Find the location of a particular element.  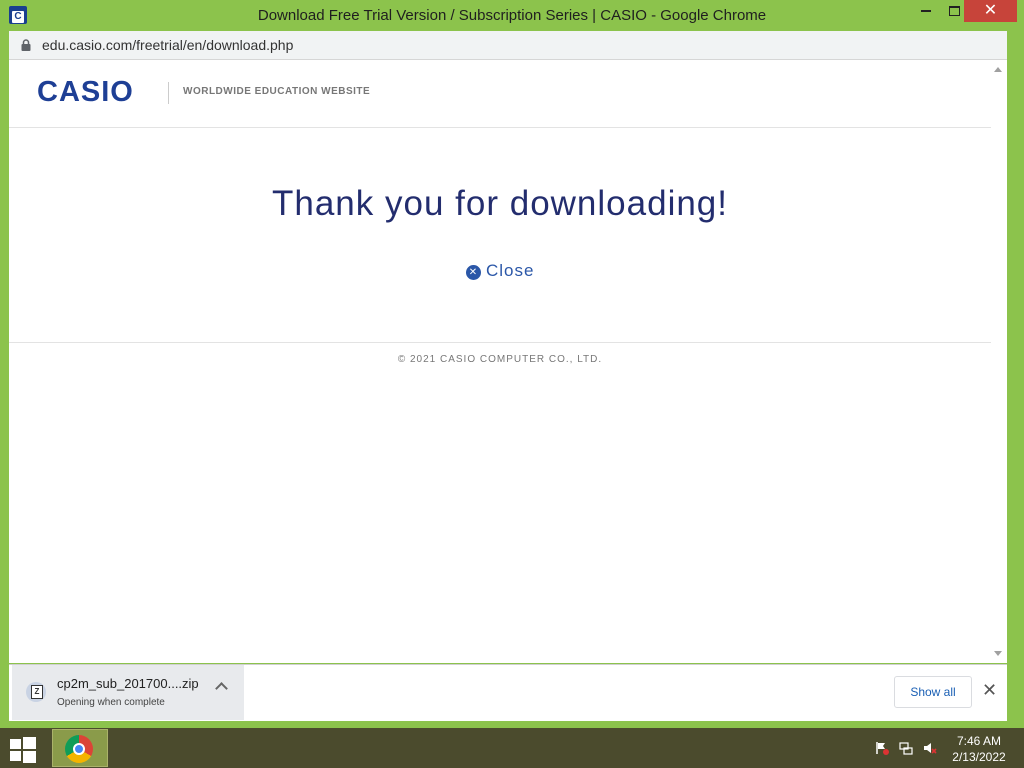

site-header: CASIO WORLDWIDE EDUCATION WEBSITE is located at coordinates (500, 94).